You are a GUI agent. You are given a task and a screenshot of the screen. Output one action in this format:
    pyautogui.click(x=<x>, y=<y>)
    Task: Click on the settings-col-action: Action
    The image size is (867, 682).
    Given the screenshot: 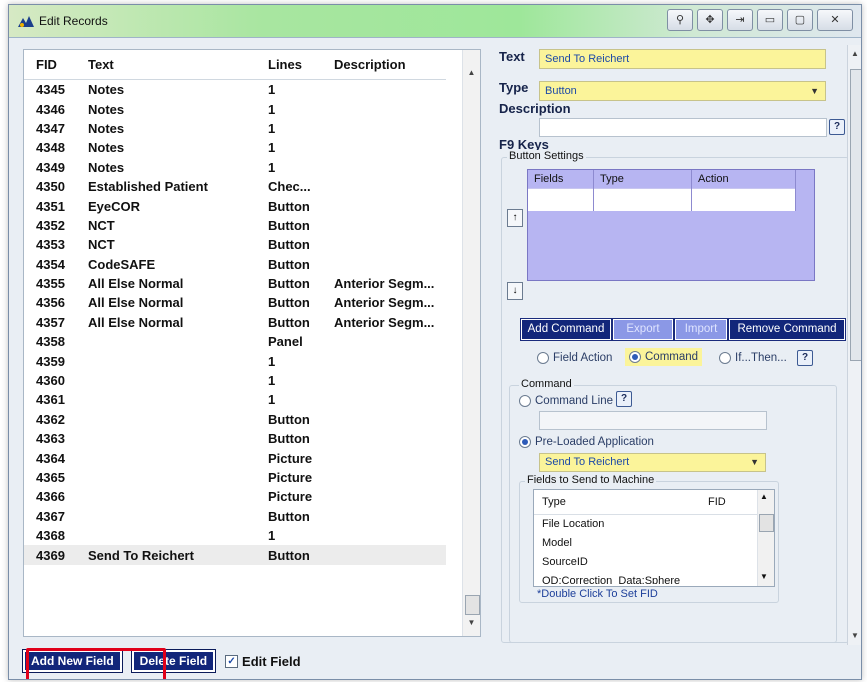 What is the action you would take?
    pyautogui.click(x=743, y=179)
    